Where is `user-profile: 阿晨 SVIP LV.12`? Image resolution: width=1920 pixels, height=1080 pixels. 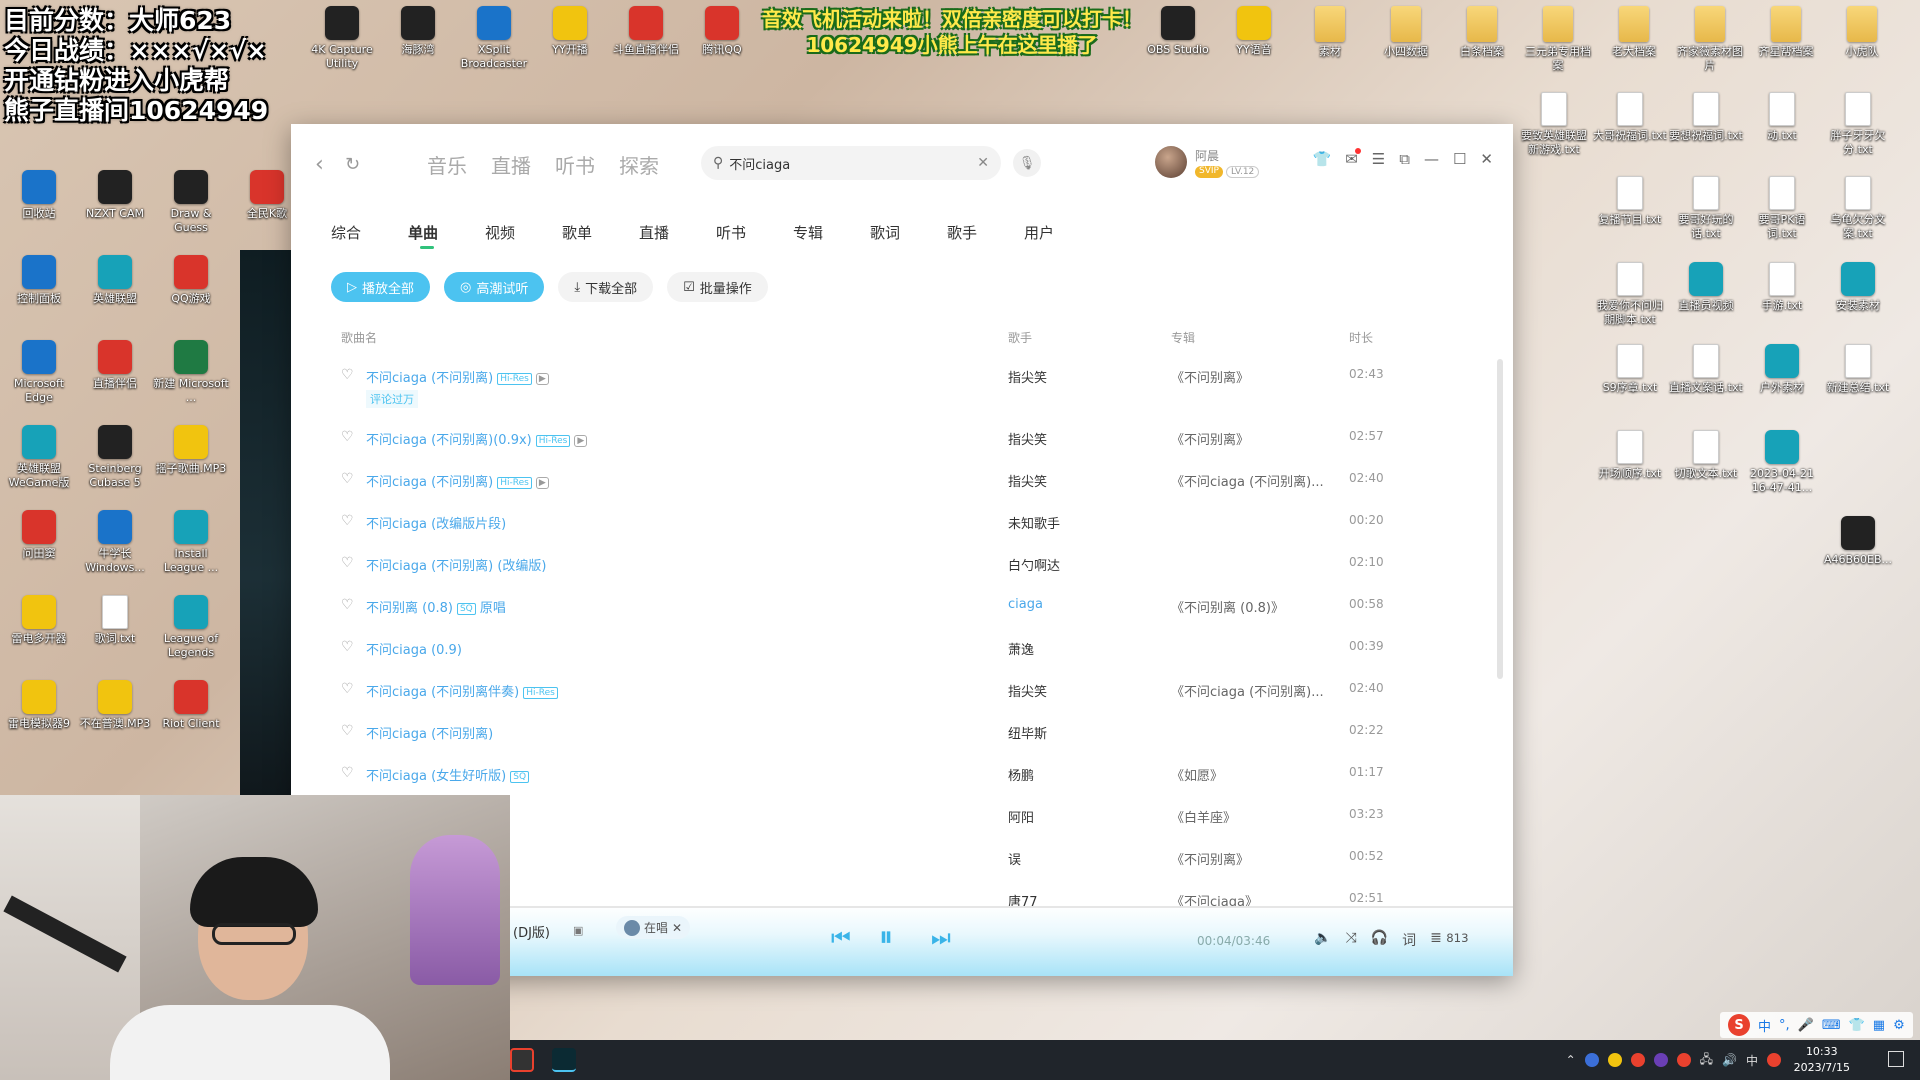
user-profile: 阿晨 SVIP LV.12 is located at coordinates (1207, 162).